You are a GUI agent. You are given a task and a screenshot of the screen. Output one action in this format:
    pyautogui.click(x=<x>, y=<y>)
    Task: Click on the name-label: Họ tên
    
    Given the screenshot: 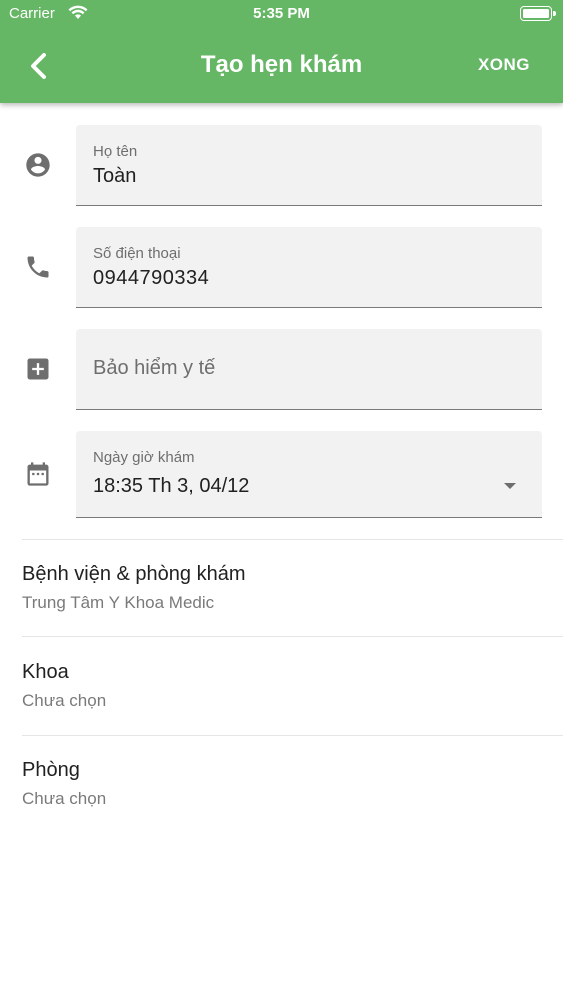 What is the action you would take?
    pyautogui.click(x=115, y=151)
    